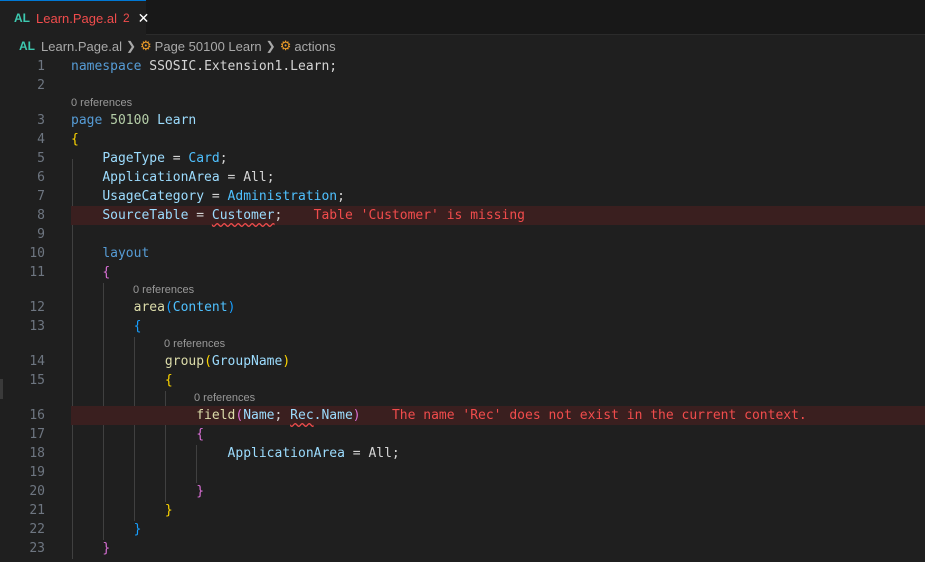  I want to click on keyword: layout, so click(126, 253).